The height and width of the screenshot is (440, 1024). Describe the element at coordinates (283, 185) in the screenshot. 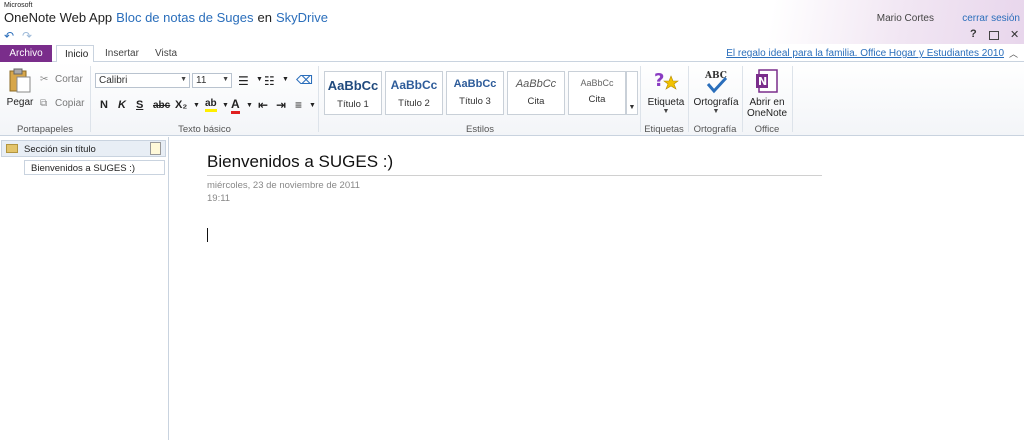

I see `page-date: miércoles, 23 de noviembre de 2011` at that location.